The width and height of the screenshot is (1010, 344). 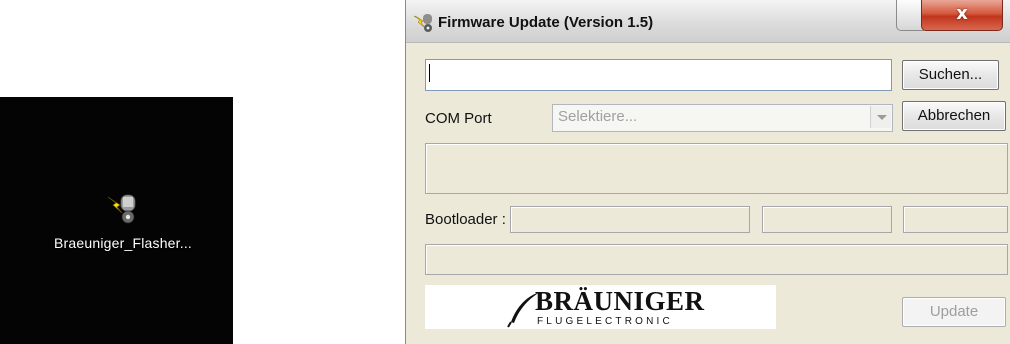 What do you see at coordinates (910, 15) in the screenshot?
I see `minimize-button` at bounding box center [910, 15].